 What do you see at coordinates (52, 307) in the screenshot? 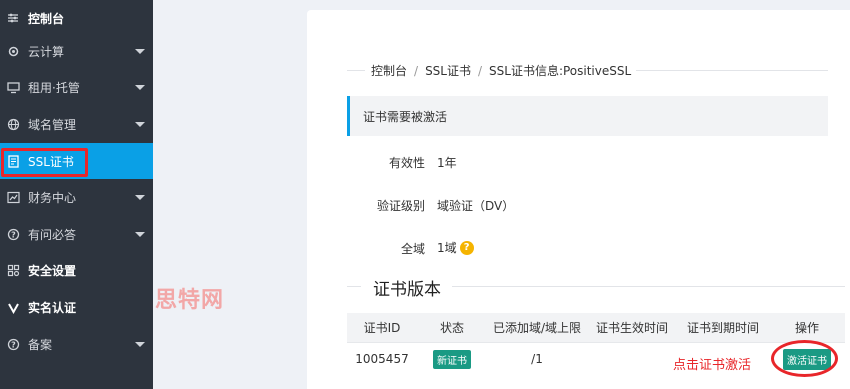
I see `sidebar-item-label: 实名认证` at bounding box center [52, 307].